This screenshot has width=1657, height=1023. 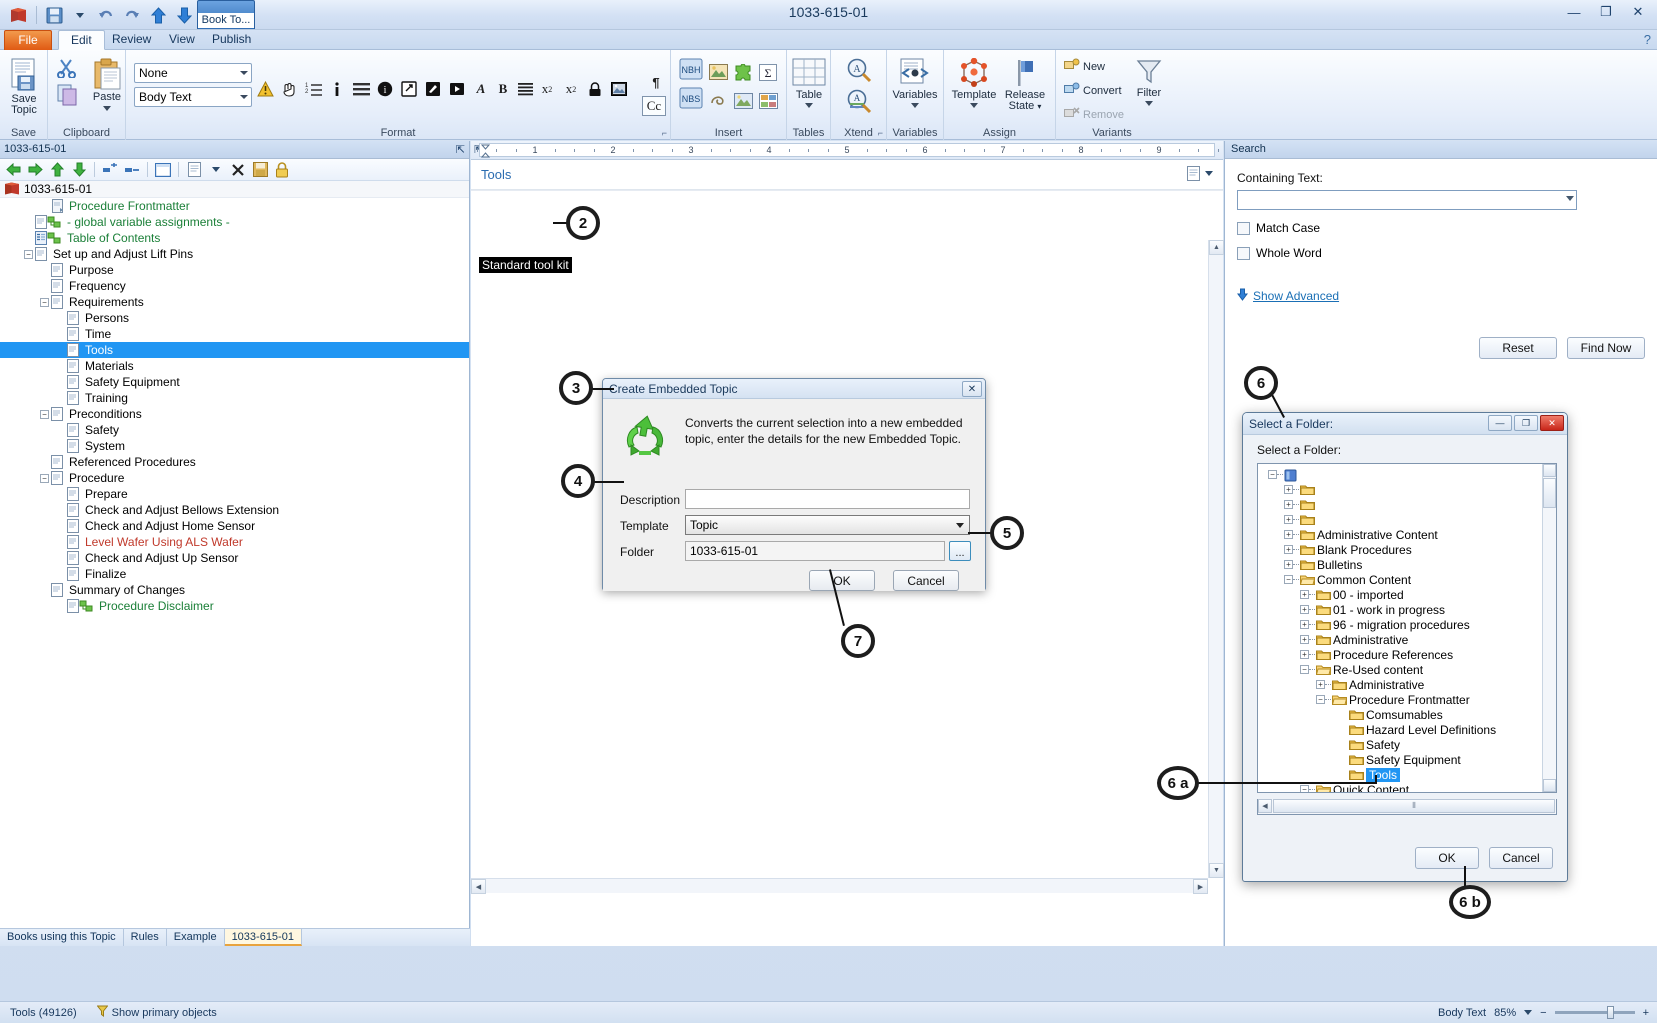 What do you see at coordinates (234, 254) in the screenshot?
I see `tree-item: − Set up and Adjust Lift Pins` at bounding box center [234, 254].